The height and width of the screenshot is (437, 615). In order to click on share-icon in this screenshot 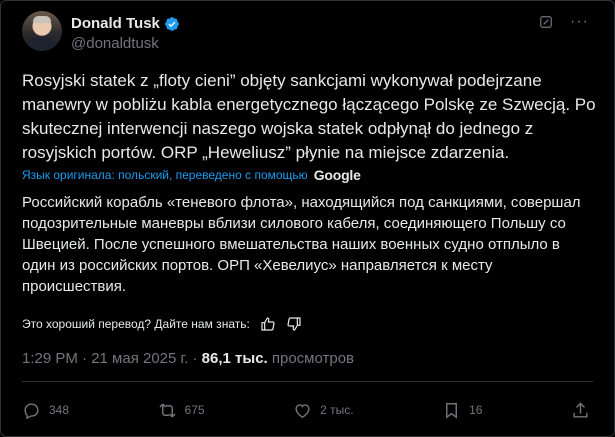, I will do `click(580, 410)`.